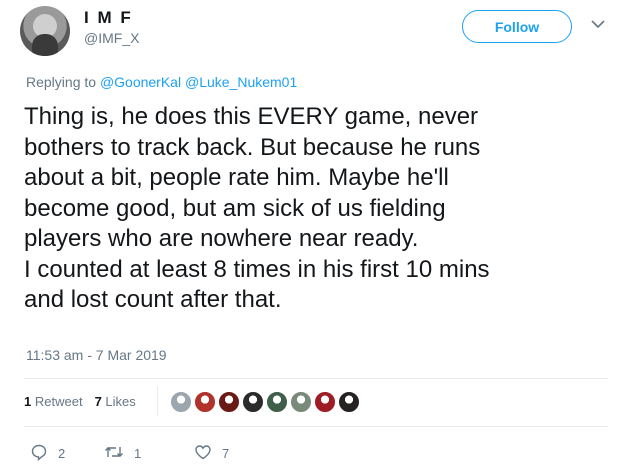 Image resolution: width=634 pixels, height=476 pixels. Describe the element at coordinates (146, 453) in the screenshot. I see `retweet-button: 1` at that location.